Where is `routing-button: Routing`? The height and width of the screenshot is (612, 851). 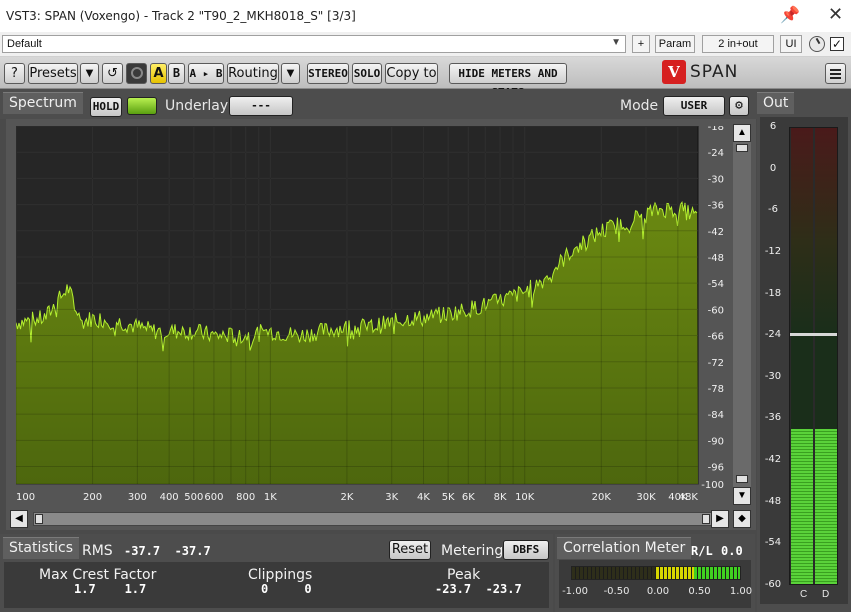 routing-button: Routing is located at coordinates (253, 73).